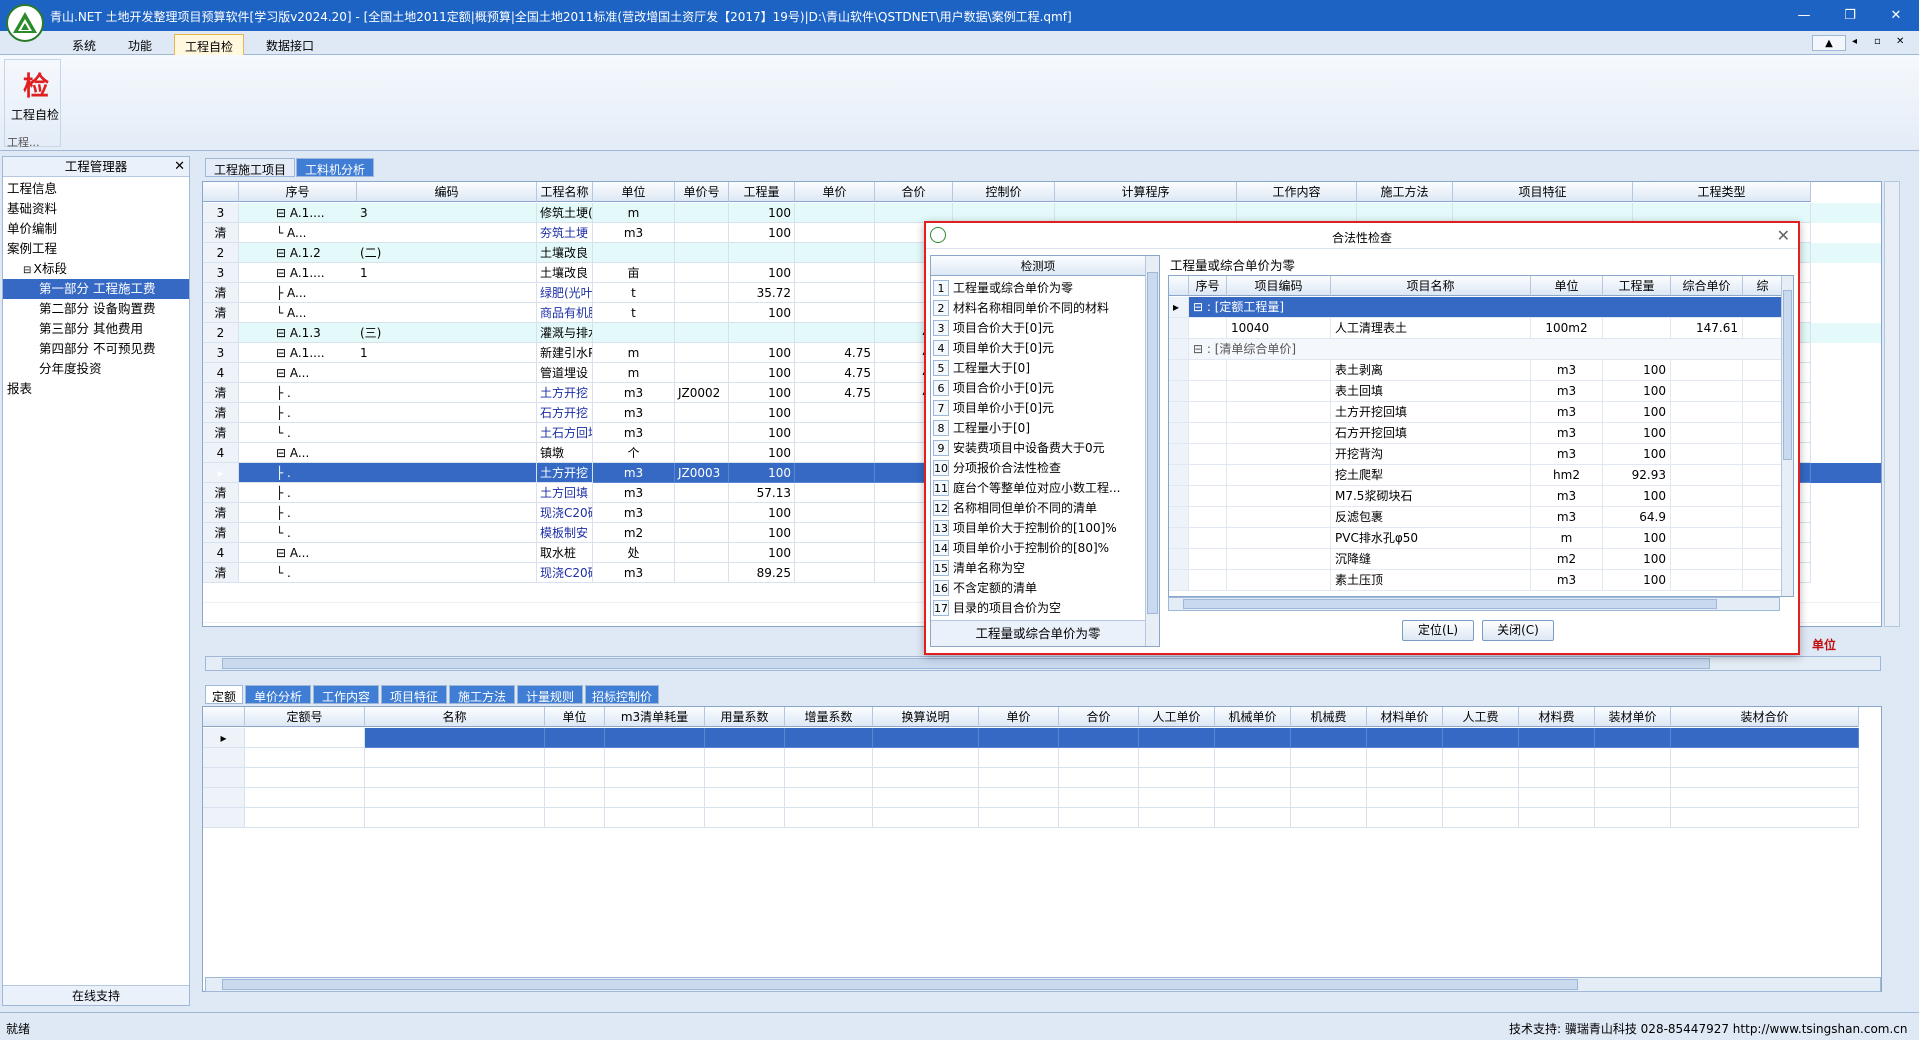 This screenshot has height=1040, width=1919. Describe the element at coordinates (35, 114) in the screenshot. I see `selfcheck-button-label: 工程自检` at that location.